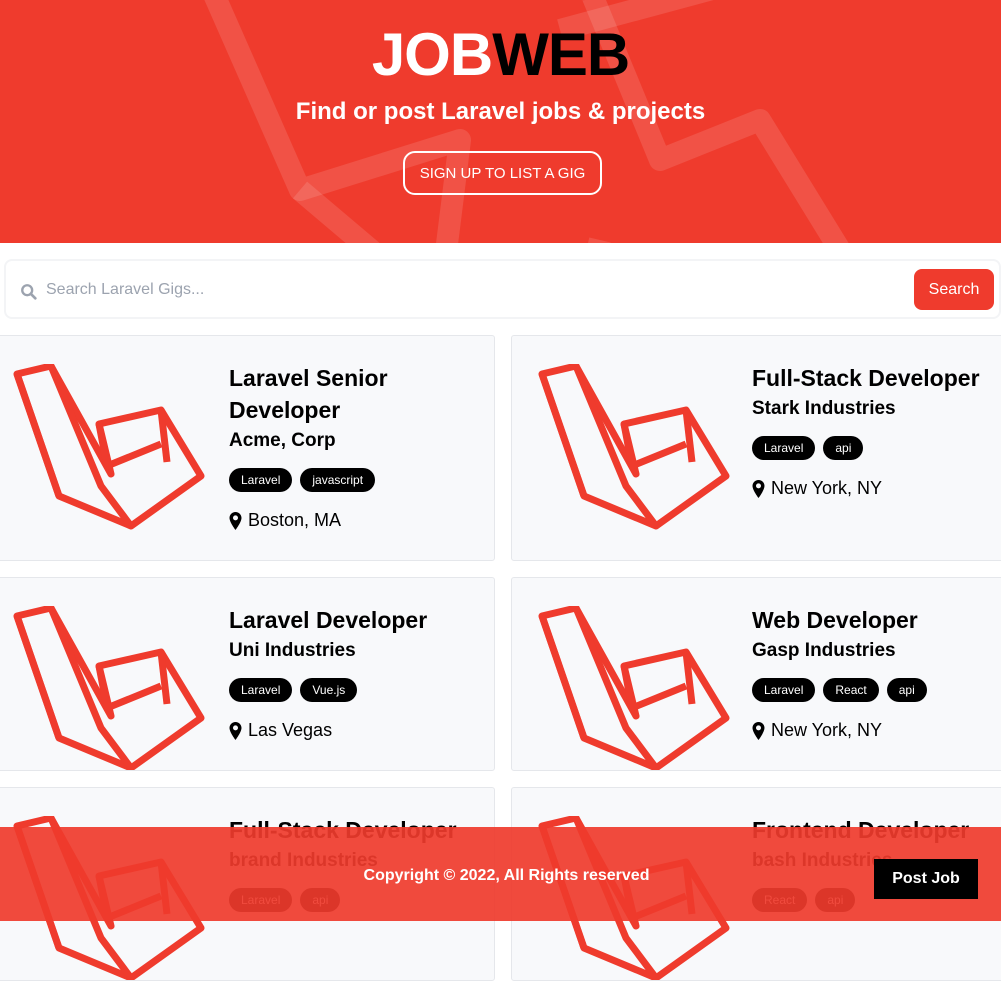 This screenshot has height=981, width=1001. I want to click on search-button: Search, so click(954, 289).